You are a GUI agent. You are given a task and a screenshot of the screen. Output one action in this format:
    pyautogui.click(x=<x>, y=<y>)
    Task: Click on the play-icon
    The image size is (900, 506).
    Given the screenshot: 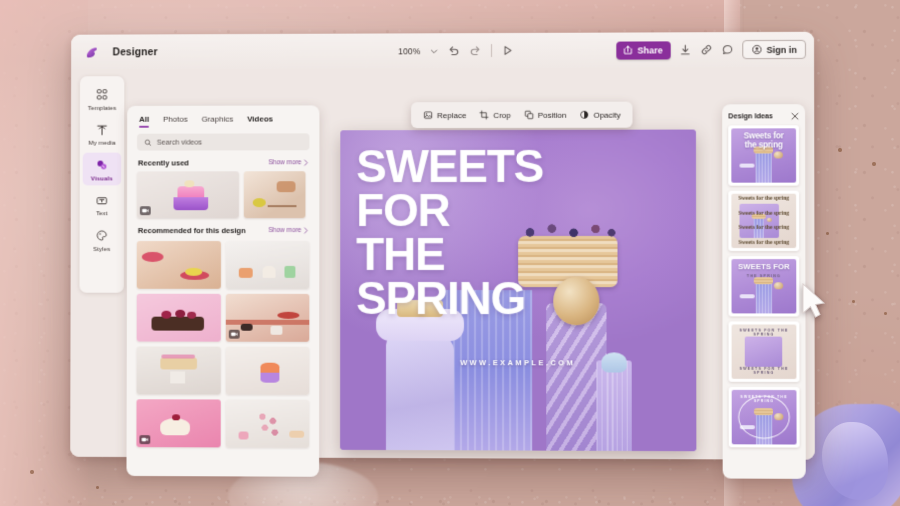 What is the action you would take?
    pyautogui.click(x=507, y=50)
    